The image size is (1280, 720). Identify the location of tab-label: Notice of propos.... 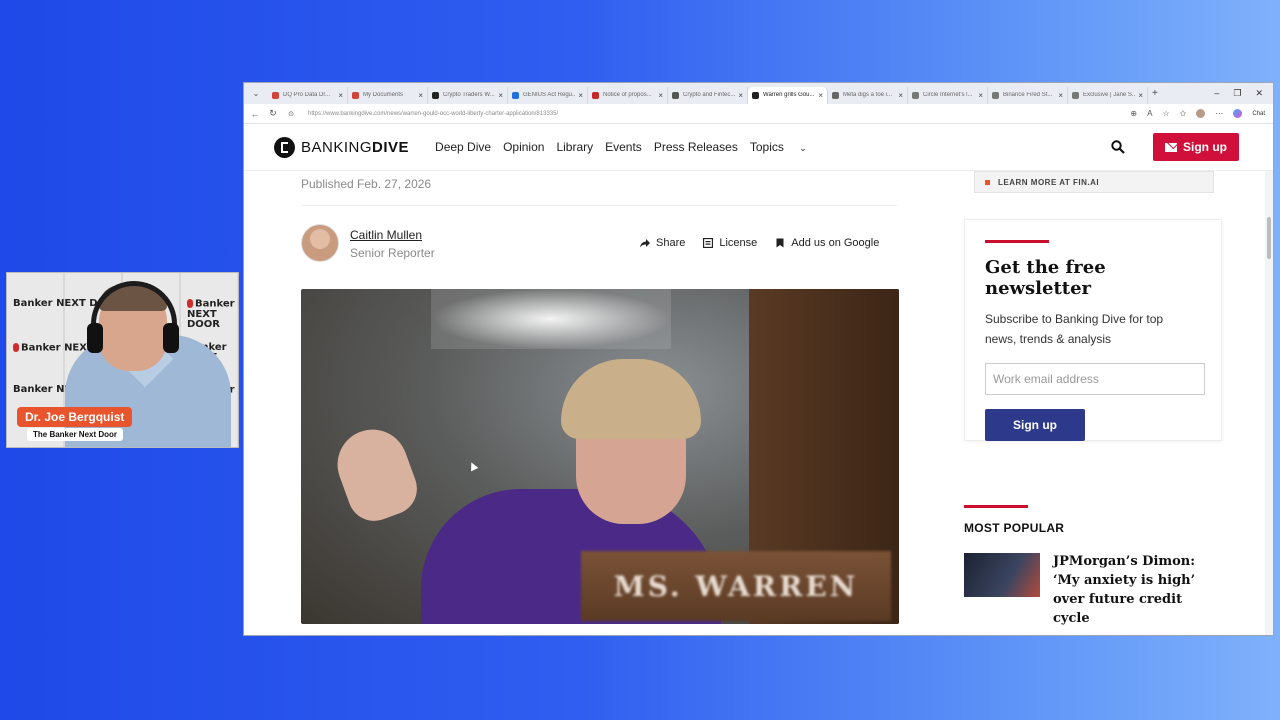
(627, 95).